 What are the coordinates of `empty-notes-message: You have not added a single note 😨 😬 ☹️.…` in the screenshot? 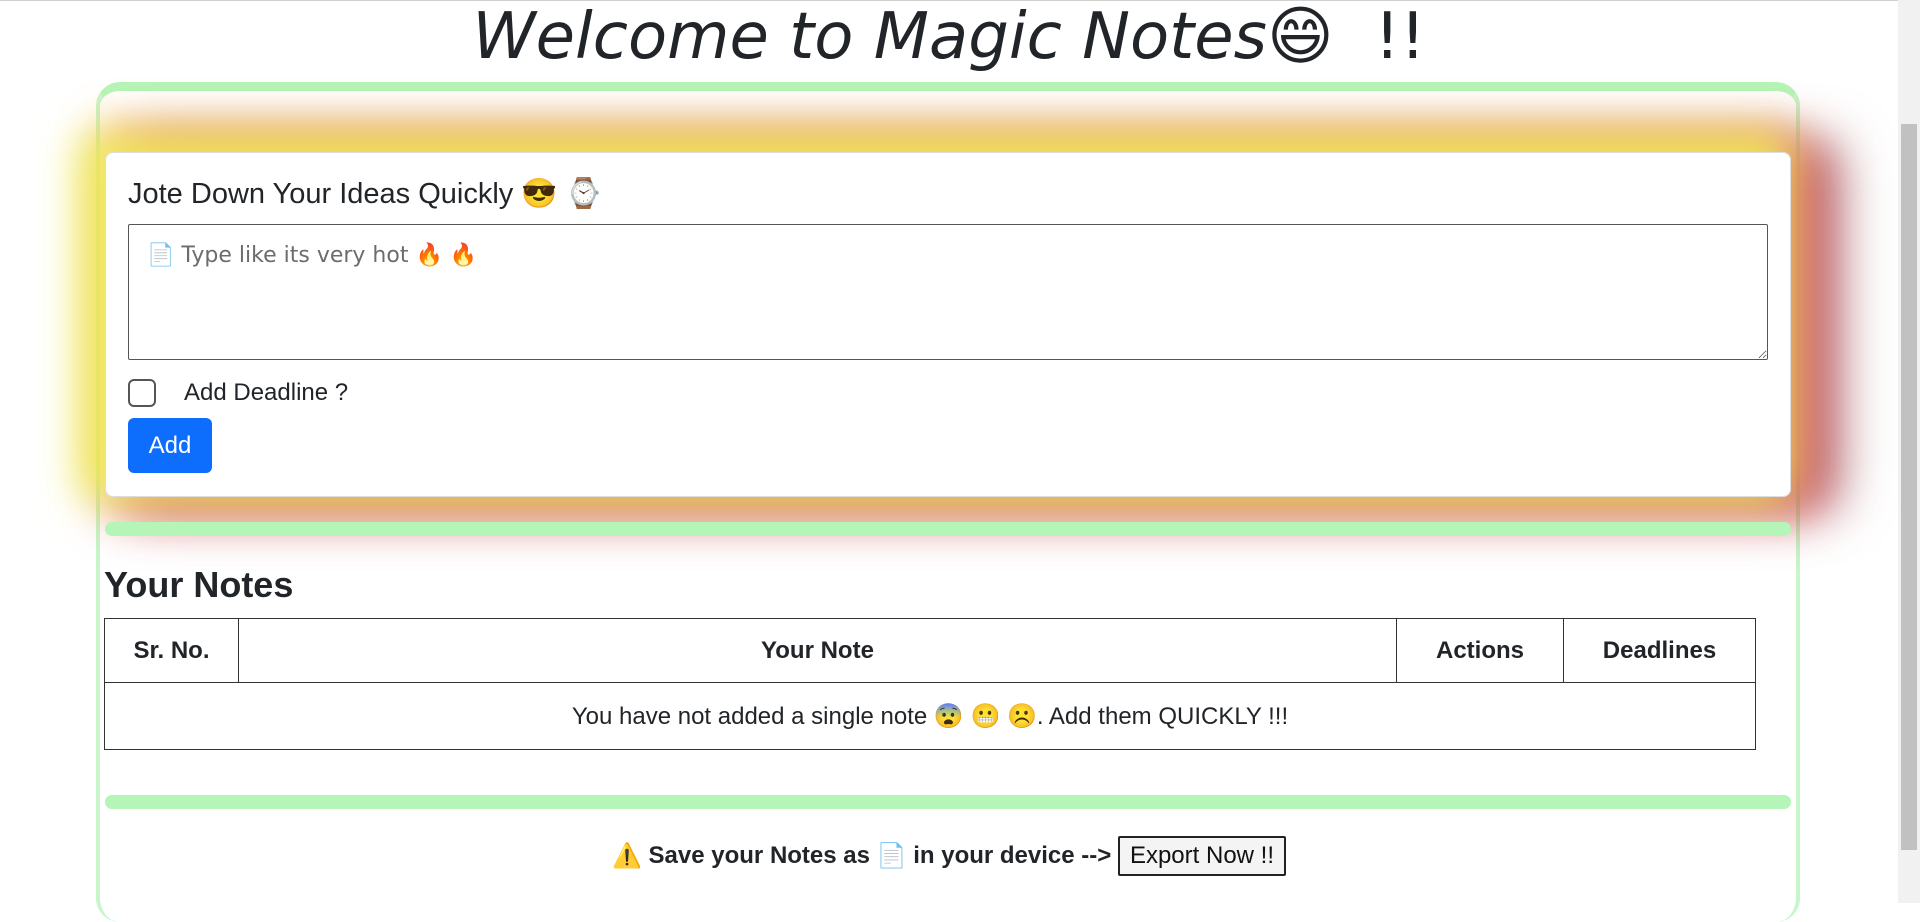 It's located at (930, 716).